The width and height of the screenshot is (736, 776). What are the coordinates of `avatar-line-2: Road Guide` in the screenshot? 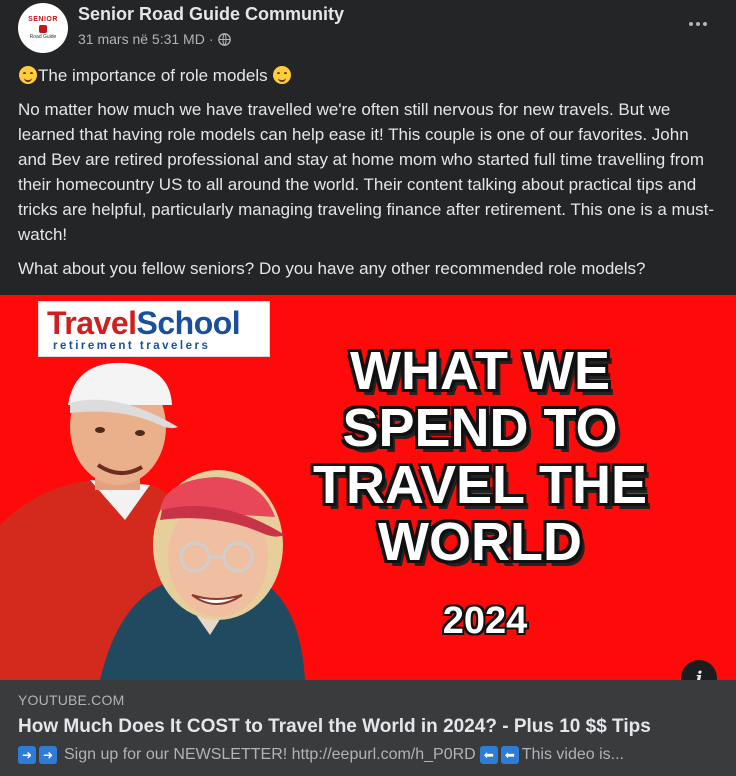 It's located at (43, 37).